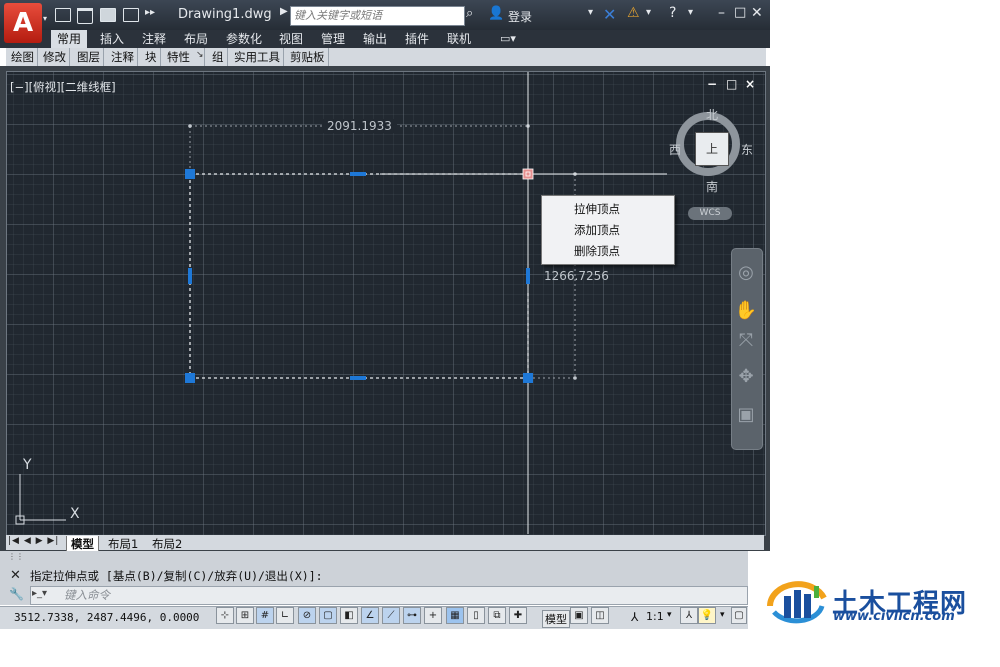 The height and width of the screenshot is (667, 1000). I want to click on rectangle-edges, so click(359, 276).